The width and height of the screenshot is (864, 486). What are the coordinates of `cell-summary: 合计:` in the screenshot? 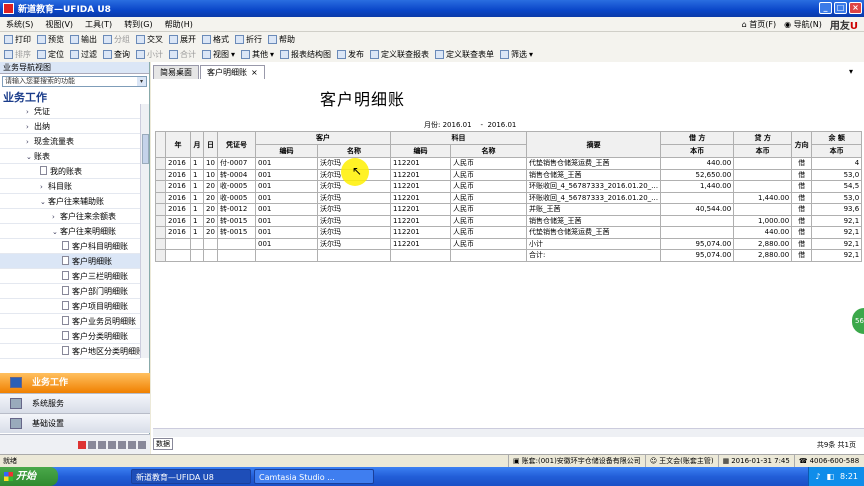 It's located at (593, 255).